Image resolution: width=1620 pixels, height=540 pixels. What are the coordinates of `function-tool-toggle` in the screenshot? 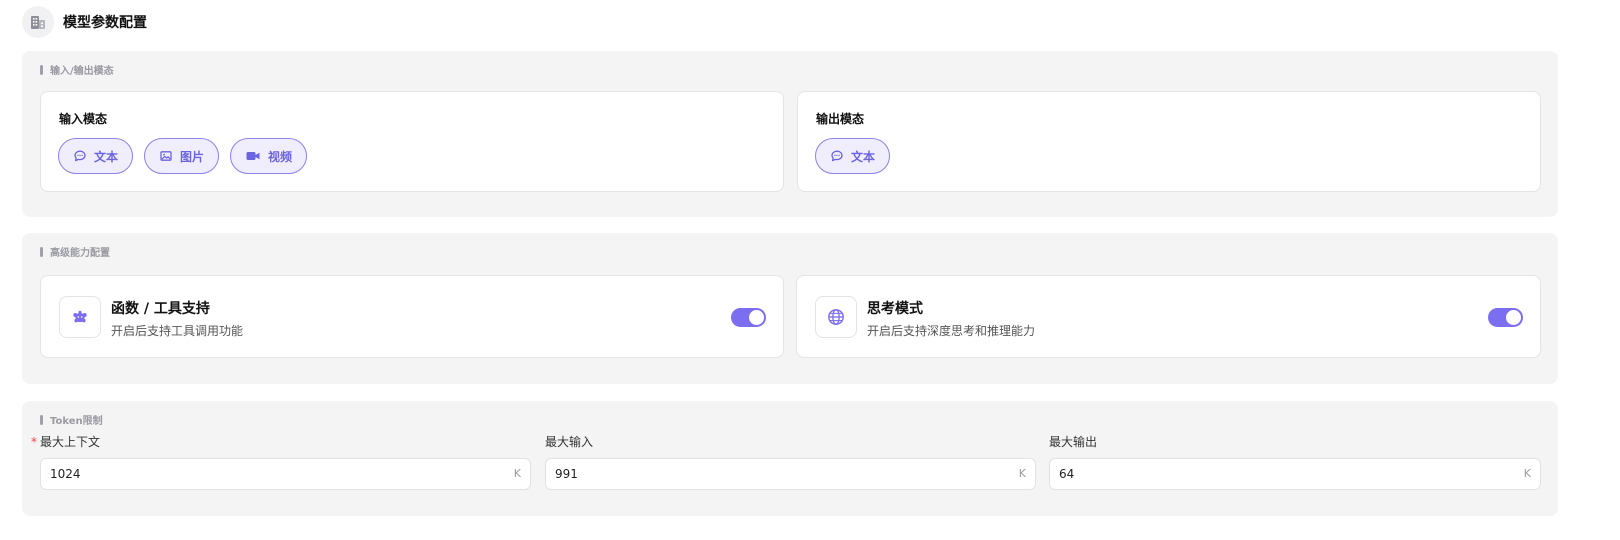 It's located at (748, 317).